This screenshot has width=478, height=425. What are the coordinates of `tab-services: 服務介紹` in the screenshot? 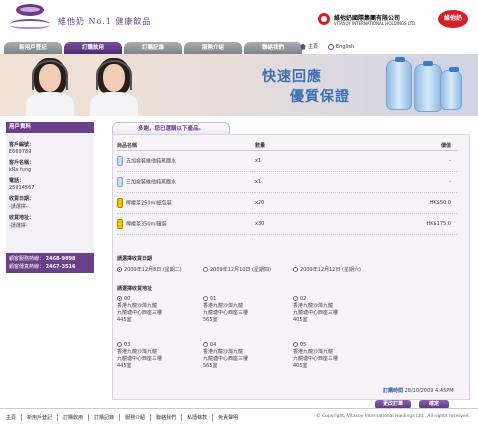 It's located at (213, 48).